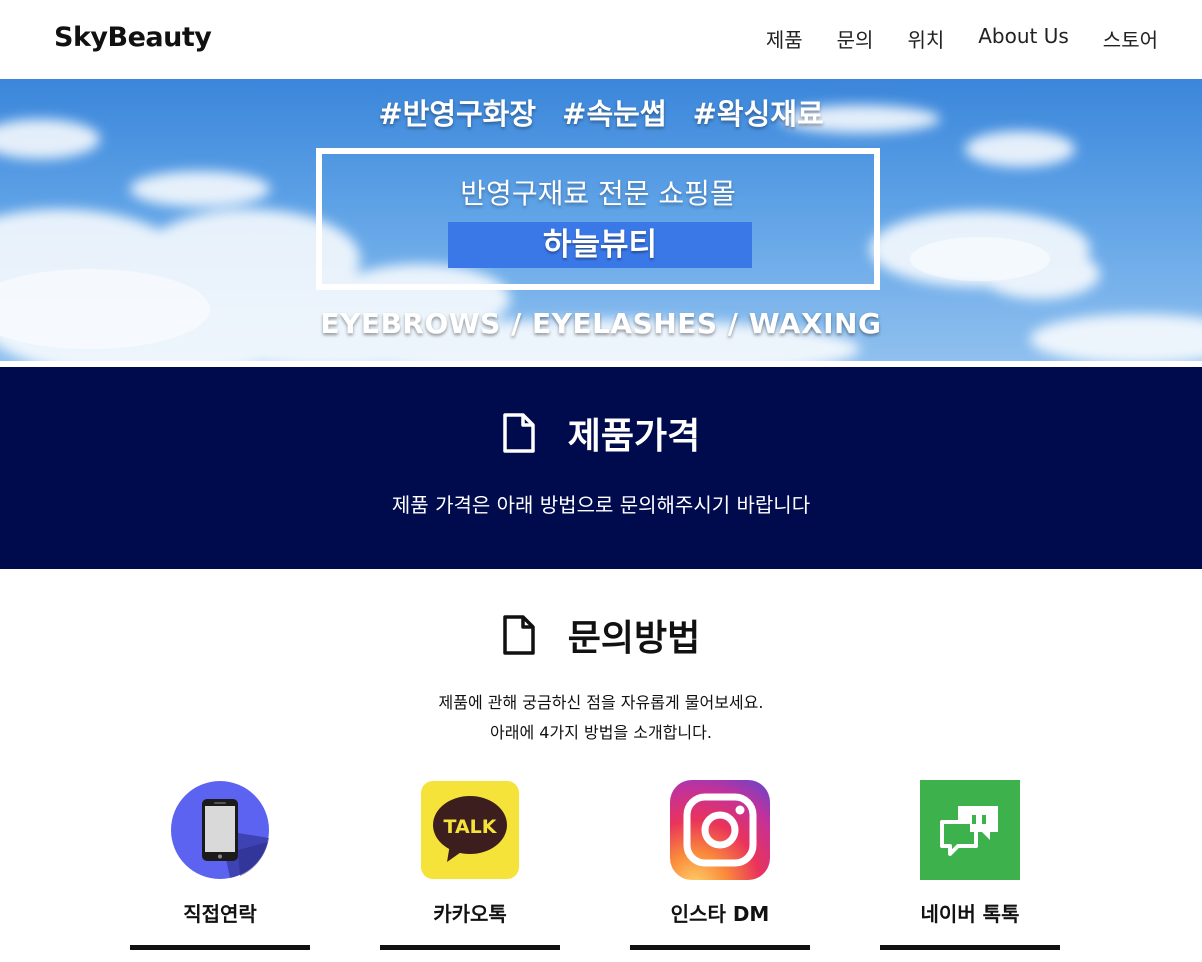 This screenshot has width=1202, height=962. I want to click on contact-description-line-1: 제품에 관해 궁금하신 점을 자유롭게 물어보세요., so click(601, 702).